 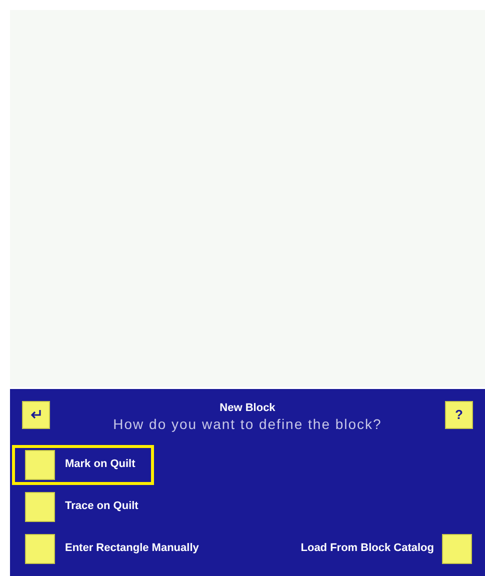 What do you see at coordinates (85, 506) in the screenshot?
I see `option-button: Trace on Quilt` at bounding box center [85, 506].